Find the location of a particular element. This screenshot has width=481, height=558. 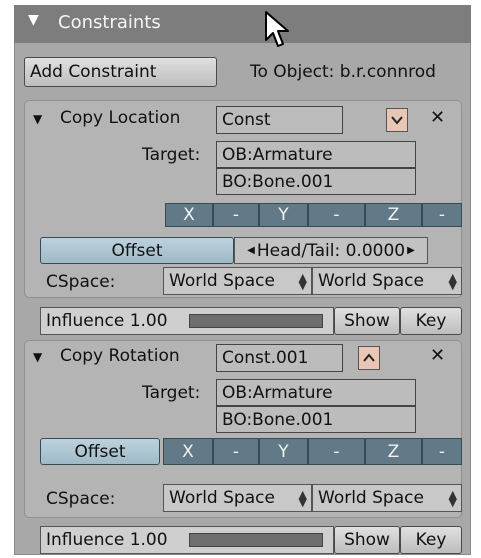

constraint-type-label: Copy Rotation is located at coordinates (120, 356).